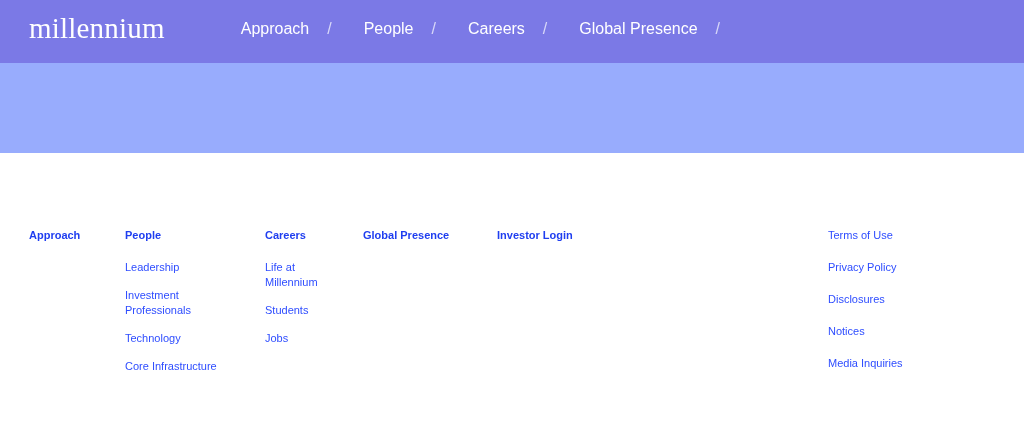 Image resolution: width=1024 pixels, height=438 pixels. I want to click on legal-link: Terms of Use, so click(926, 235).